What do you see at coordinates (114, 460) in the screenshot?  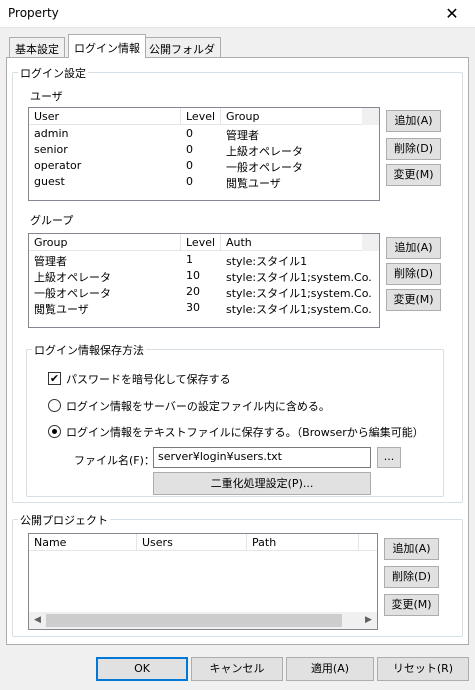 I see `filename-label: ファイル名(F)：` at bounding box center [114, 460].